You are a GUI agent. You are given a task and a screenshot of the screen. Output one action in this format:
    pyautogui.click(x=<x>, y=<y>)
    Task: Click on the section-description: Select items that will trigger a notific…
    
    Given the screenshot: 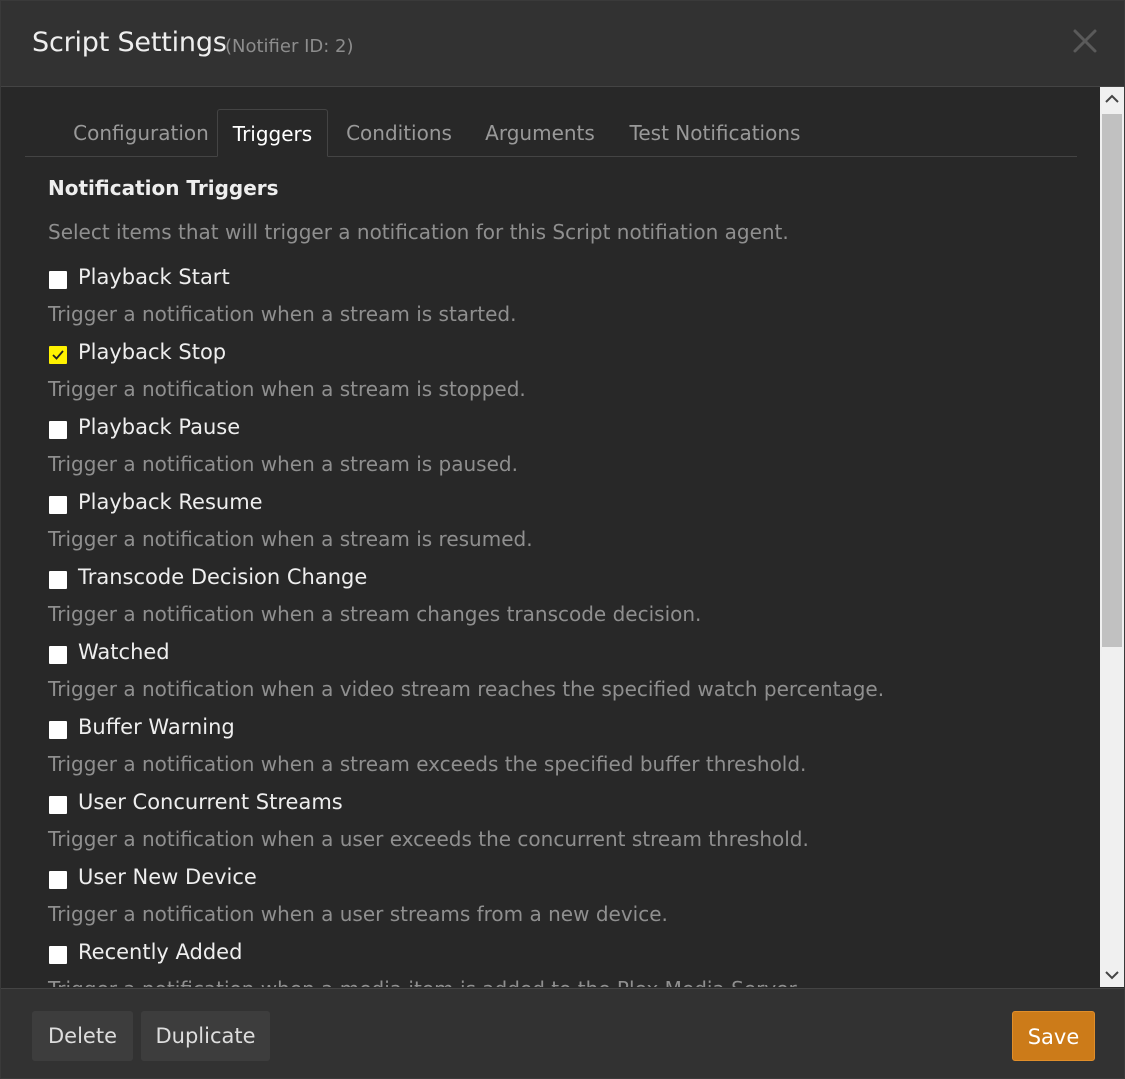 What is the action you would take?
    pyautogui.click(x=418, y=232)
    